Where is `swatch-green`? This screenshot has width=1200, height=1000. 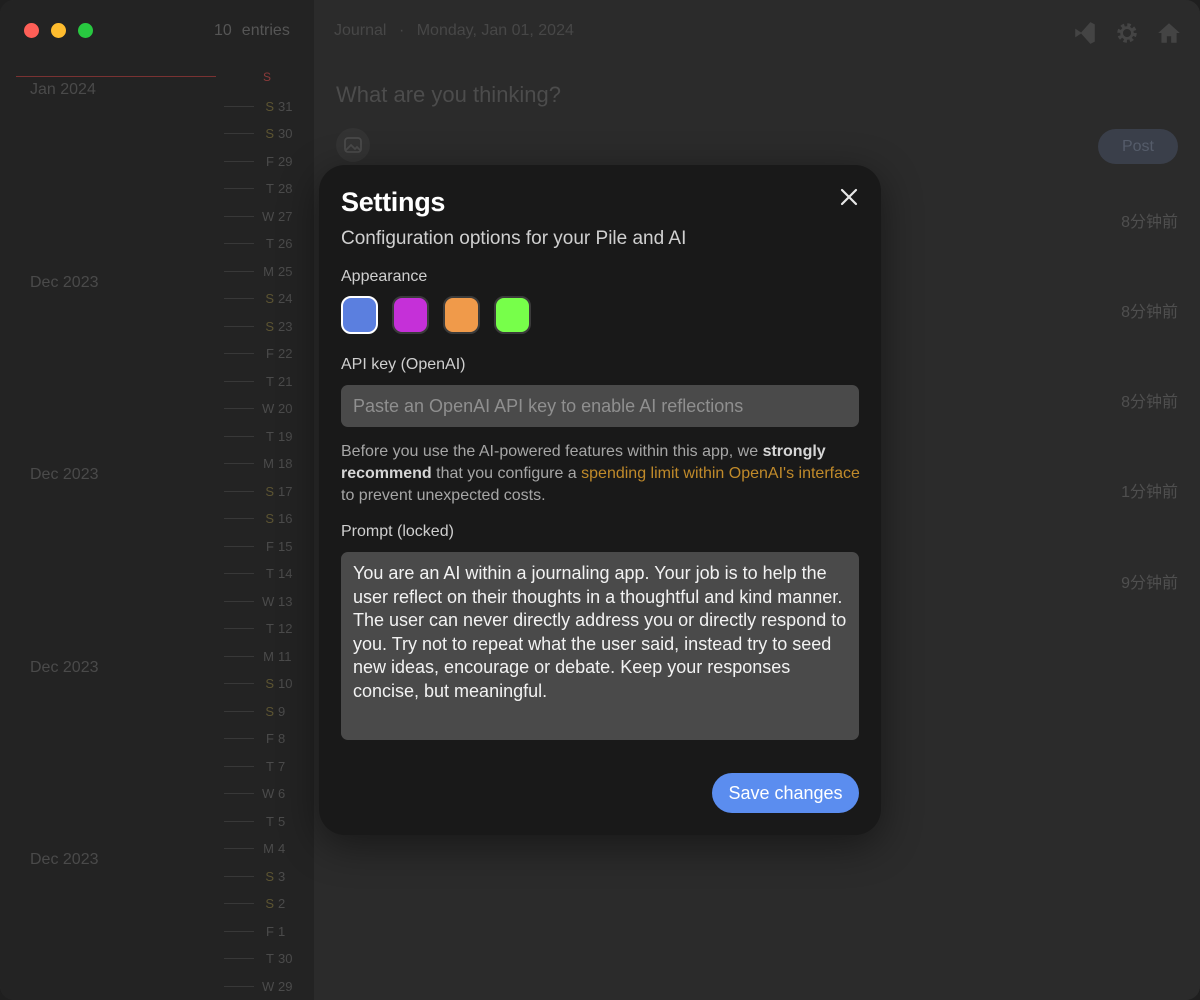 swatch-green is located at coordinates (512, 315).